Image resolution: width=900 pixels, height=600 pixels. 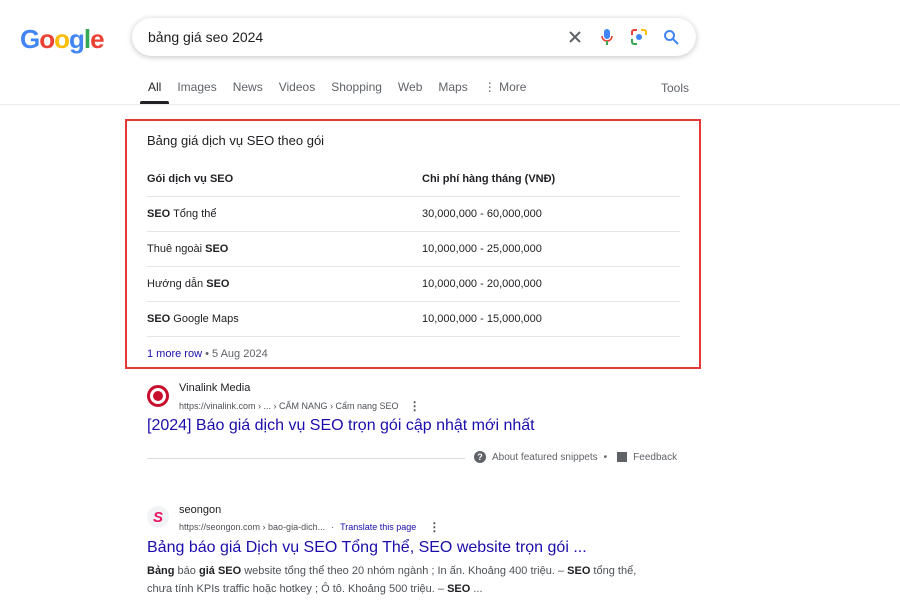 What do you see at coordinates (410, 87) in the screenshot?
I see `tab-label: Web` at bounding box center [410, 87].